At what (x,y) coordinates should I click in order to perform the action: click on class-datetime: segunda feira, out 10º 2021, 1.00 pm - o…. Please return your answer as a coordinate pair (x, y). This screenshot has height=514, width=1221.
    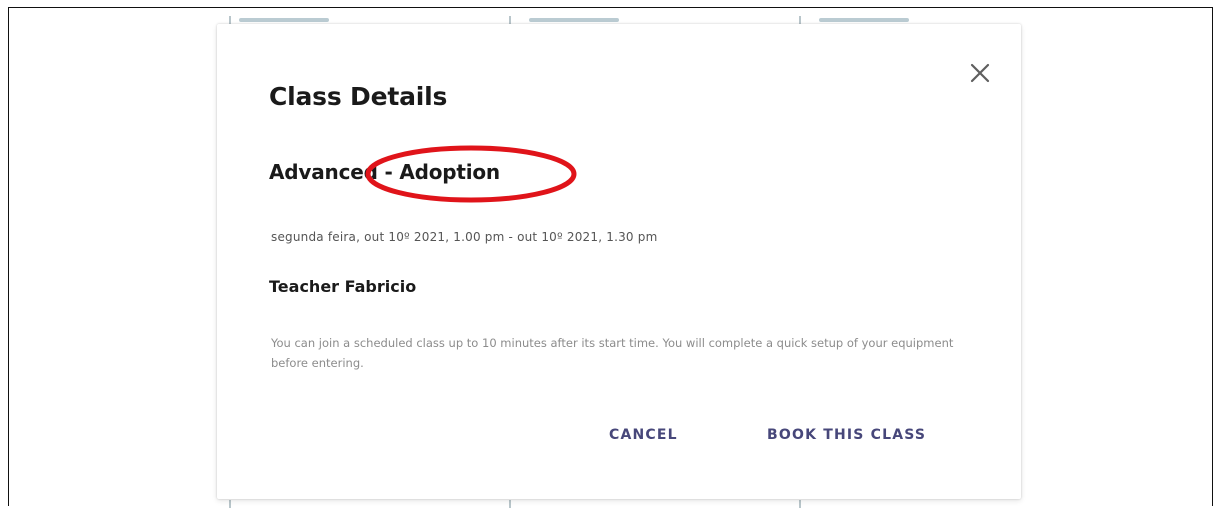
    Looking at the image, I should click on (464, 237).